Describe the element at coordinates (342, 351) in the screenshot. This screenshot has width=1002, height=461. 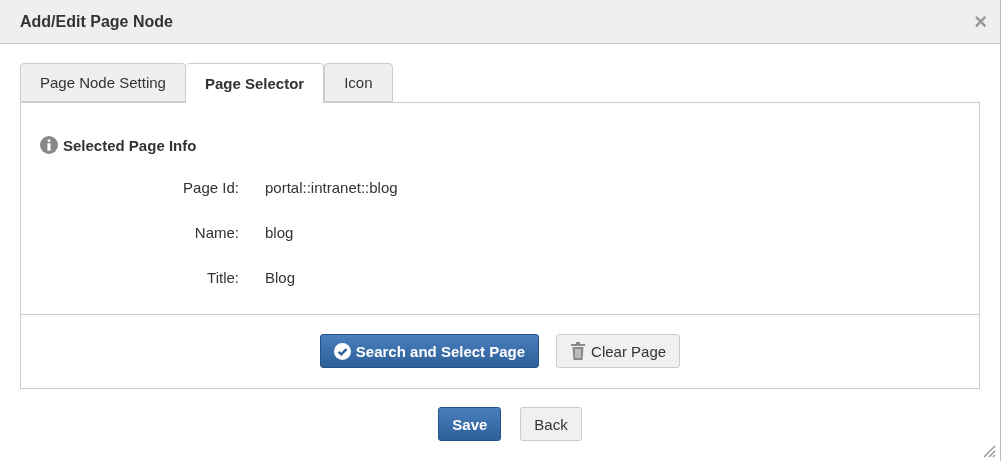
I see `check-circle-icon` at that location.